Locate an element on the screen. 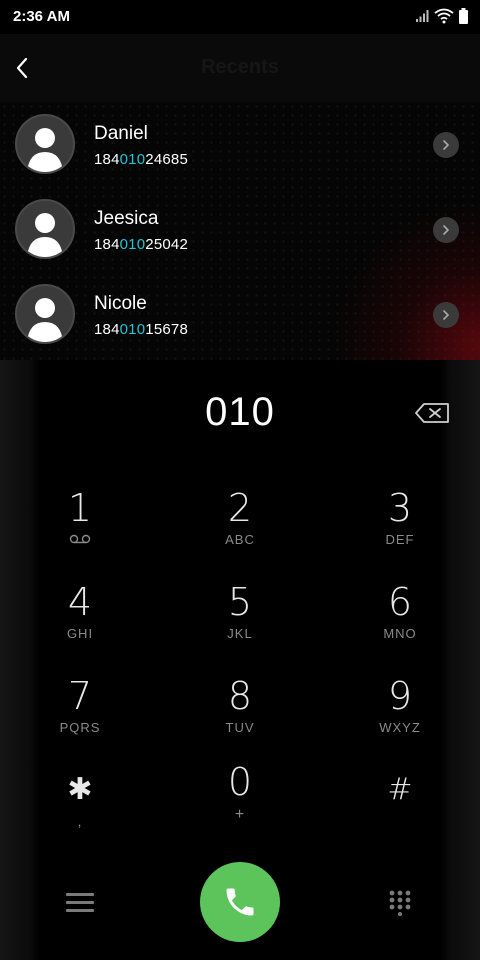 The height and width of the screenshot is (960, 480). header: Recents is located at coordinates (240, 68).